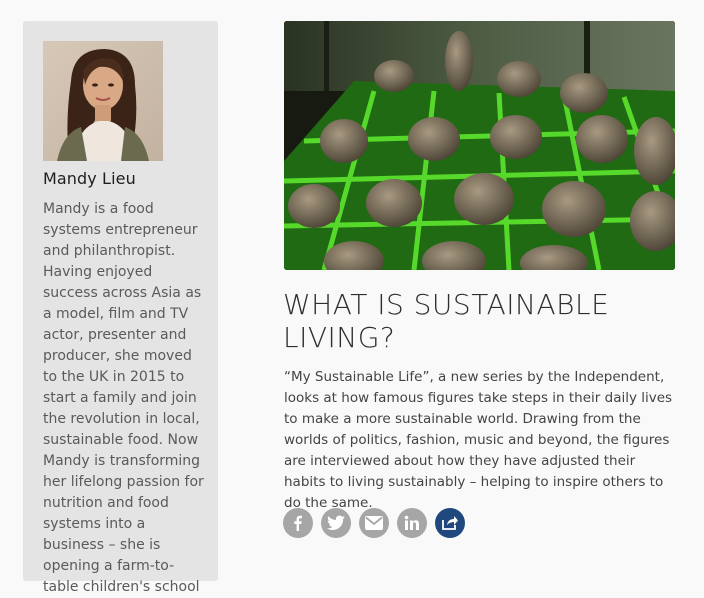  What do you see at coordinates (103, 101) in the screenshot?
I see `author-avatar` at bounding box center [103, 101].